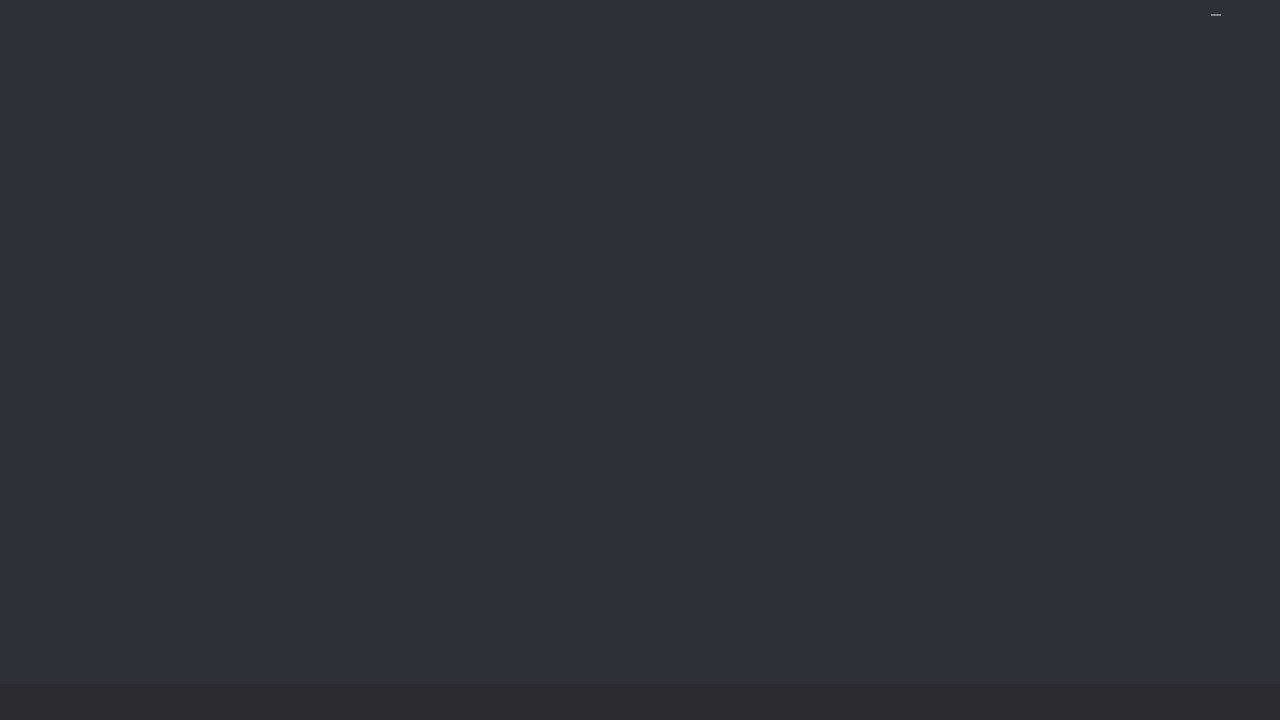  Describe the element at coordinates (640, 15) in the screenshot. I see `title-bar` at that location.